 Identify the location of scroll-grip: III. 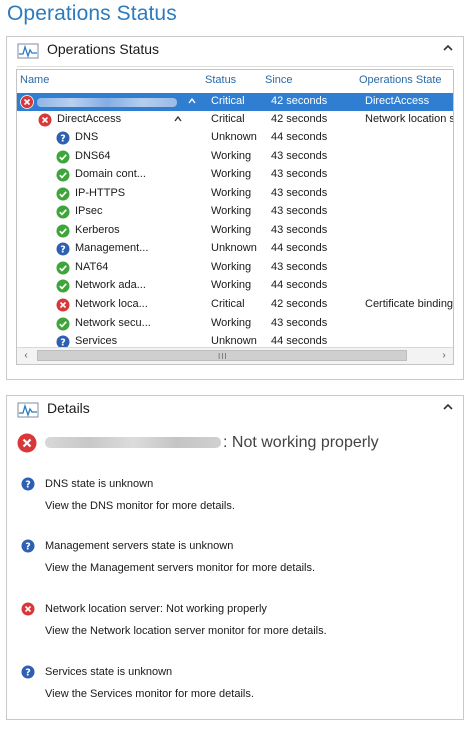
(223, 356).